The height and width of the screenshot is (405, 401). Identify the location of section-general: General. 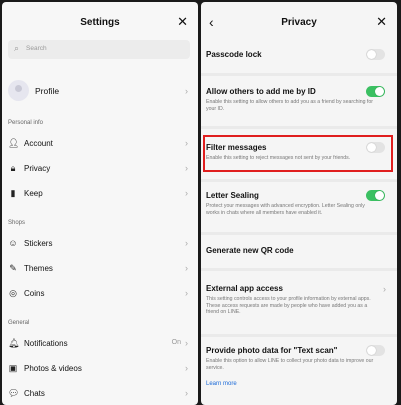
(19, 323).